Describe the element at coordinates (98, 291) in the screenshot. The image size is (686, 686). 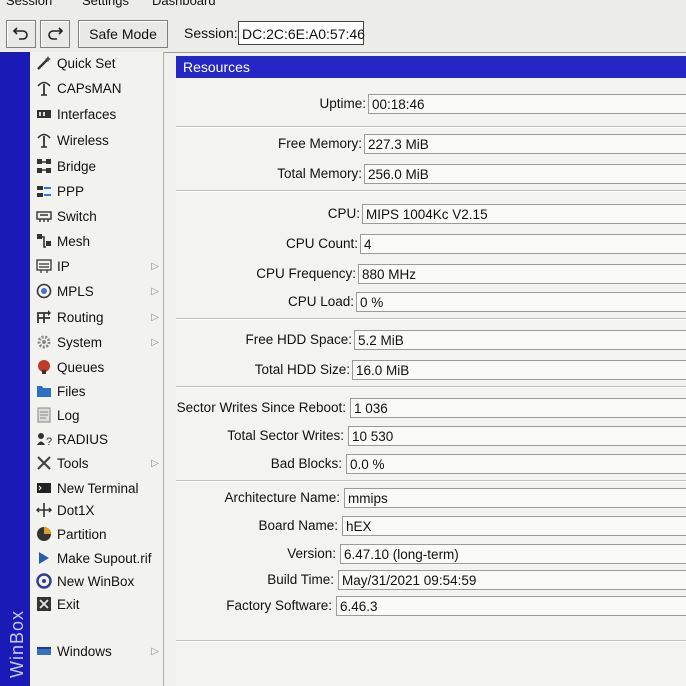
I see `sidebar-item-mpls: MPLS ▷` at that location.